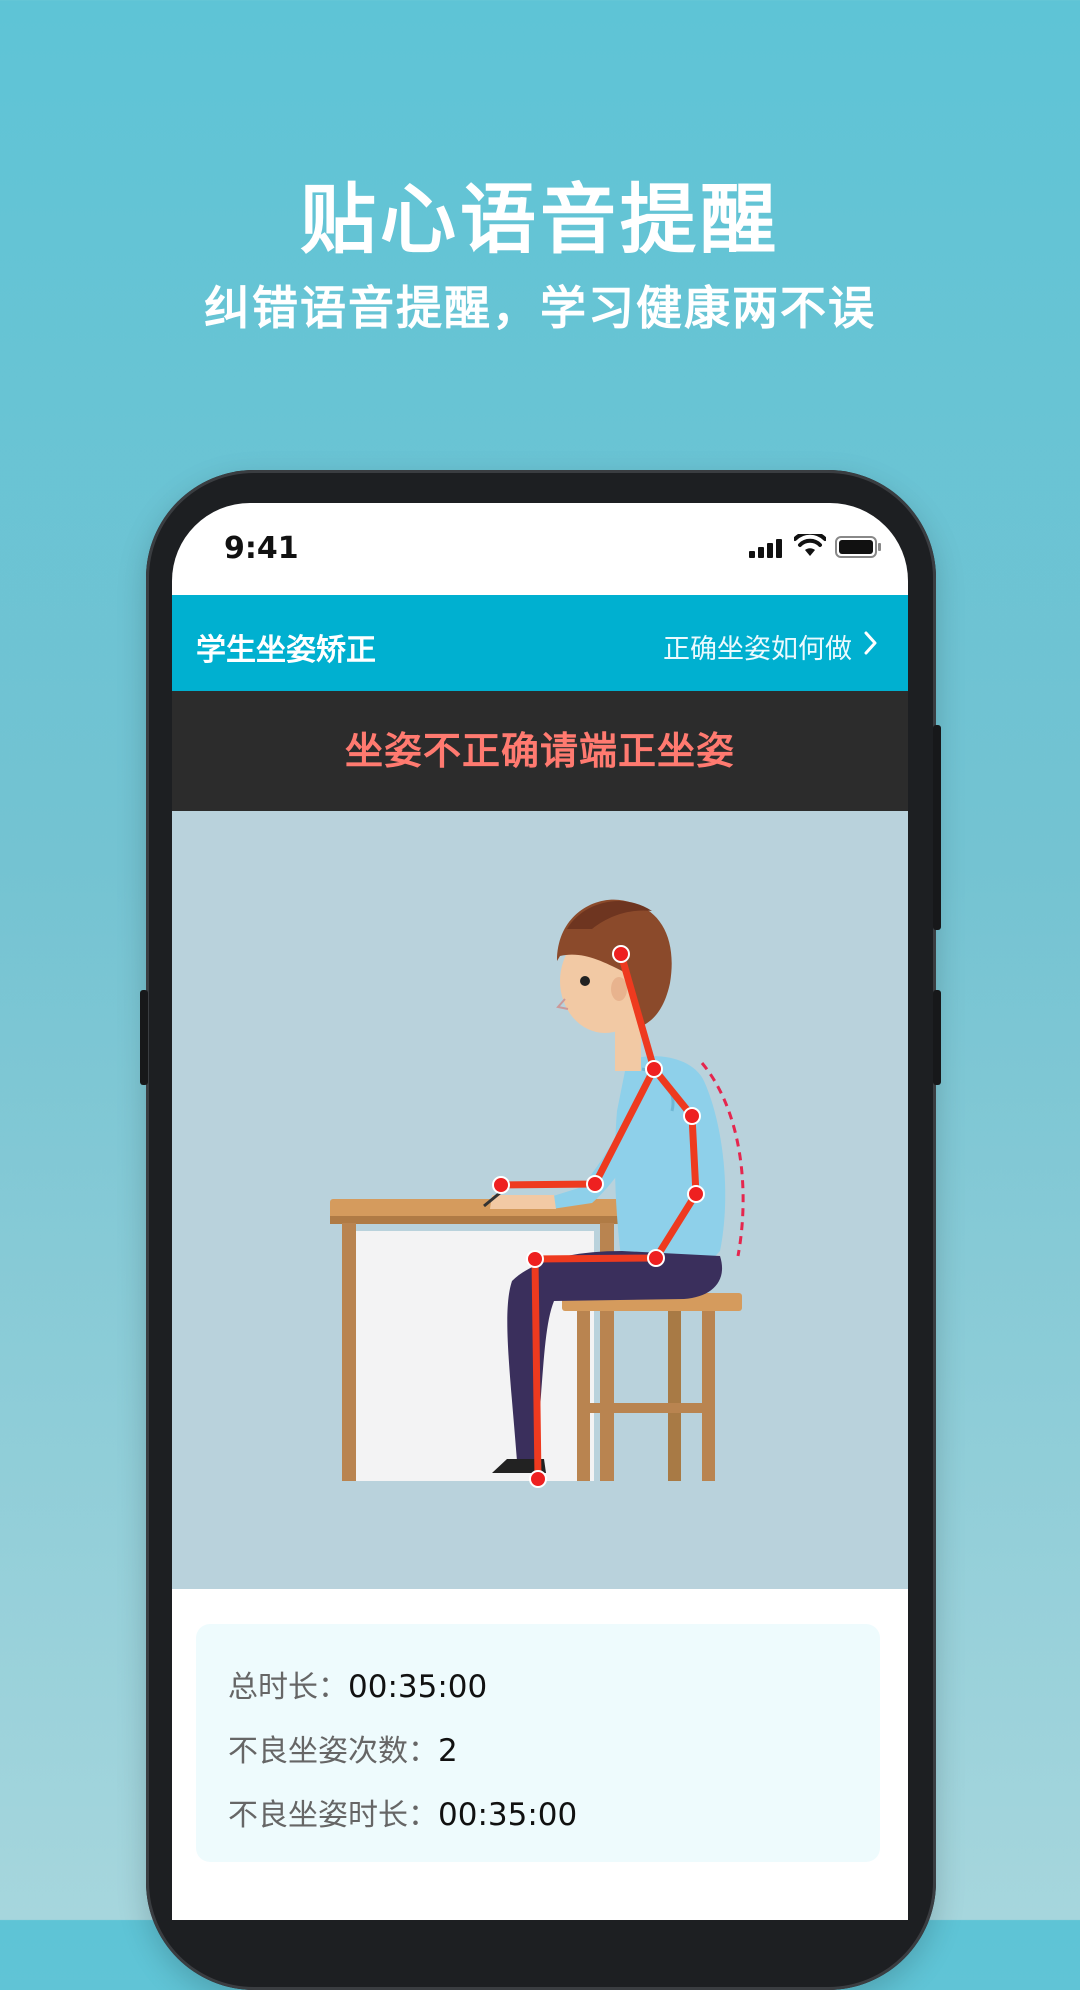 The image size is (1080, 1990). What do you see at coordinates (765, 548) in the screenshot?
I see `signal-icon` at bounding box center [765, 548].